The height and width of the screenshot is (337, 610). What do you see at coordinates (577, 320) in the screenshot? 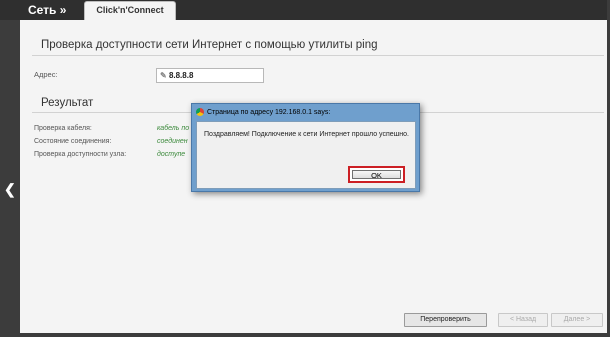
I see `next-button: Далее >` at bounding box center [577, 320].